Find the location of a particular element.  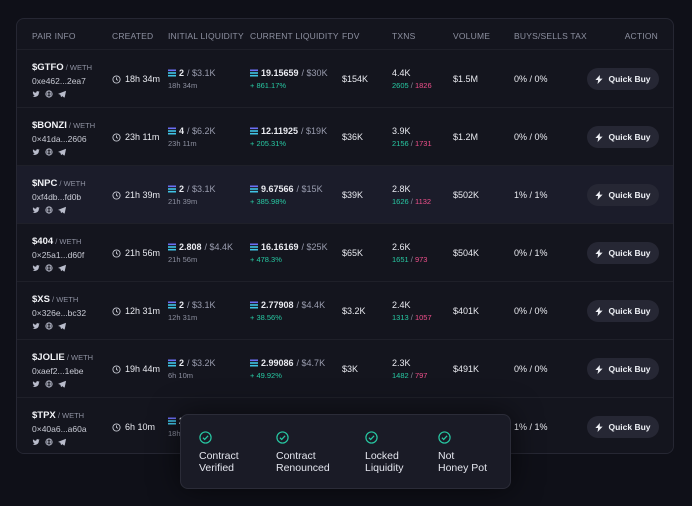

pair-symbol: $NPC is located at coordinates (44, 183).